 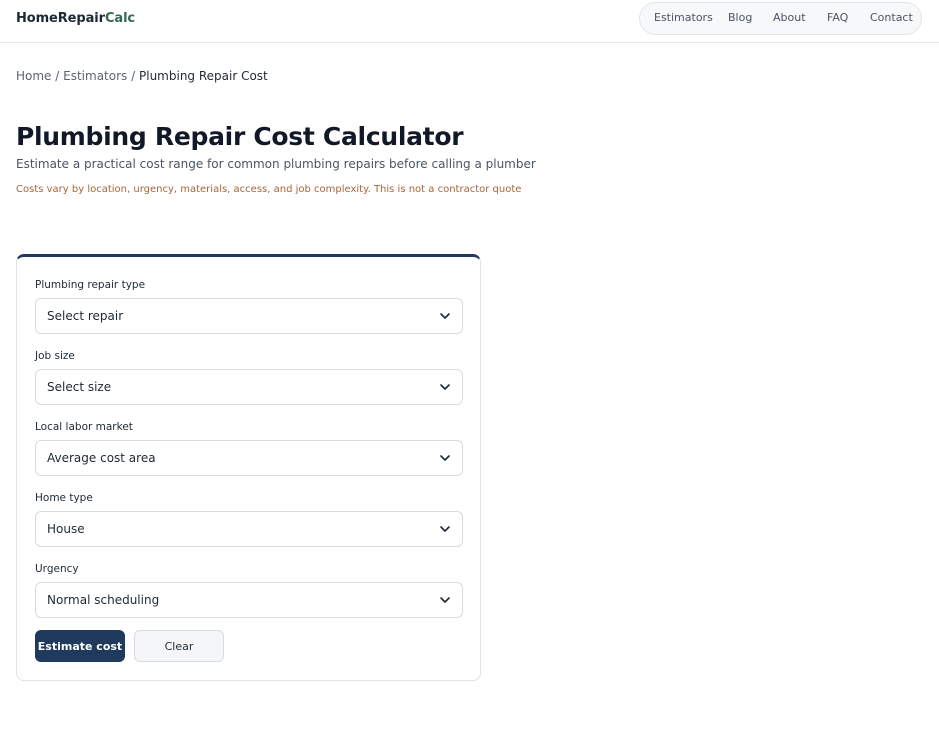 I want to click on nav-faq: FAQ, so click(x=837, y=17).